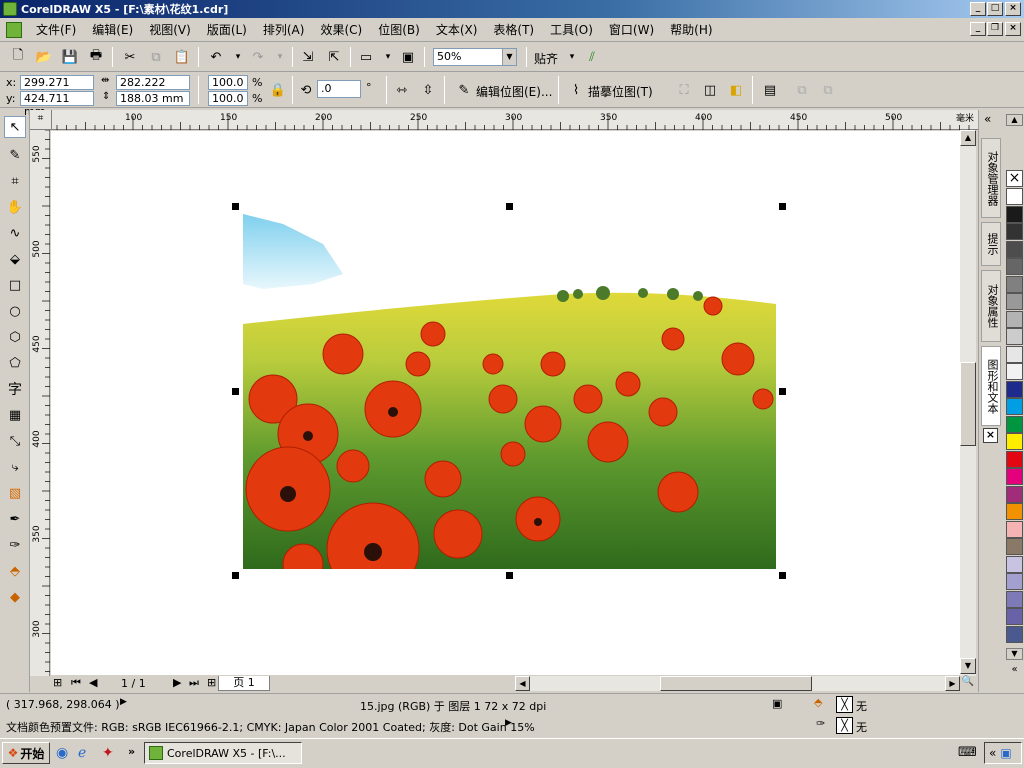  Describe the element at coordinates (1014, 671) in the screenshot. I see `palette-expand-icon: «` at that location.